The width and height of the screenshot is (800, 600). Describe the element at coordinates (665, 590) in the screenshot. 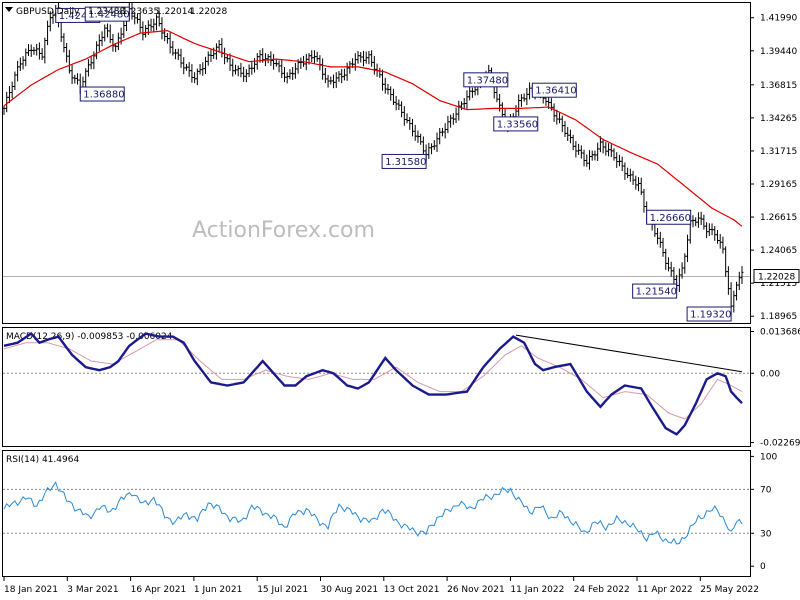

I see `date-tick-label: 11 Apr 2022` at that location.